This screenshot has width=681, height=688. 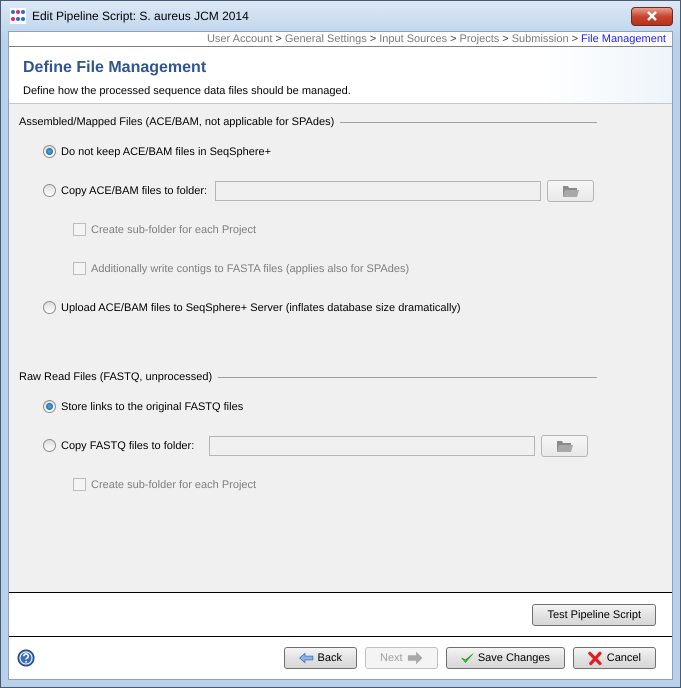 I want to click on option-label: Copy FASTQ files to folder:, so click(x=128, y=446).